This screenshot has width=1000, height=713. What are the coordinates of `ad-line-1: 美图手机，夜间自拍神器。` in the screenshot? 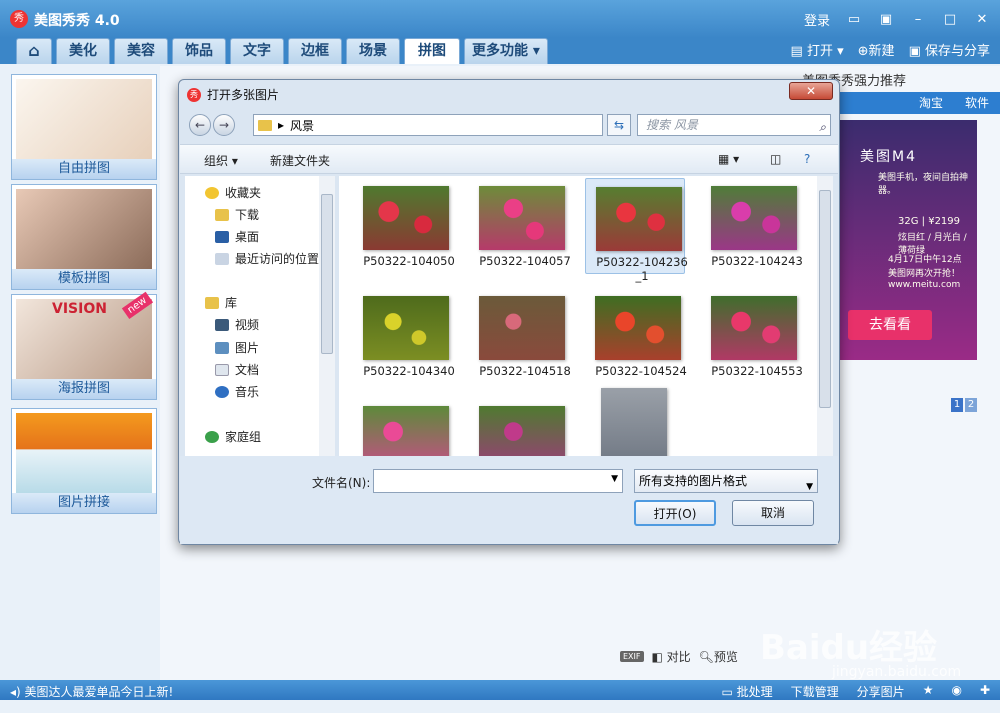 It's located at (923, 184).